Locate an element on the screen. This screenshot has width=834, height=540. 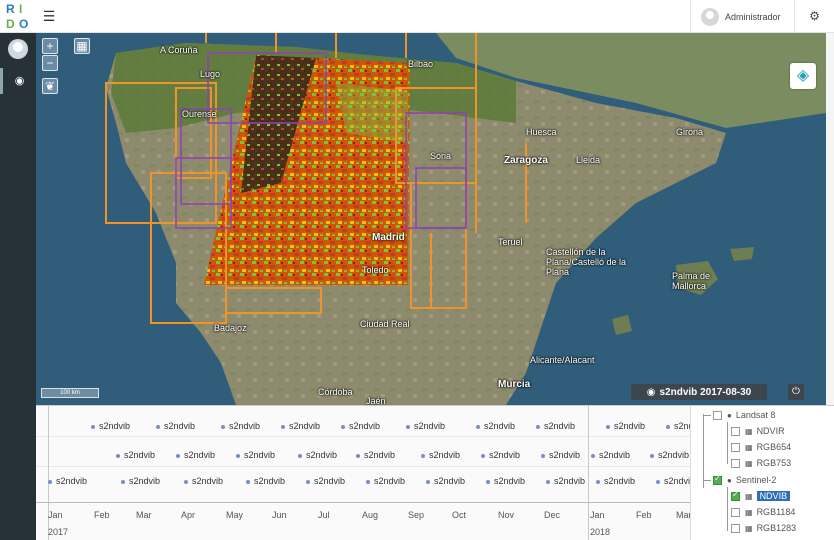
ndvib-checkbox is located at coordinates (735, 495).